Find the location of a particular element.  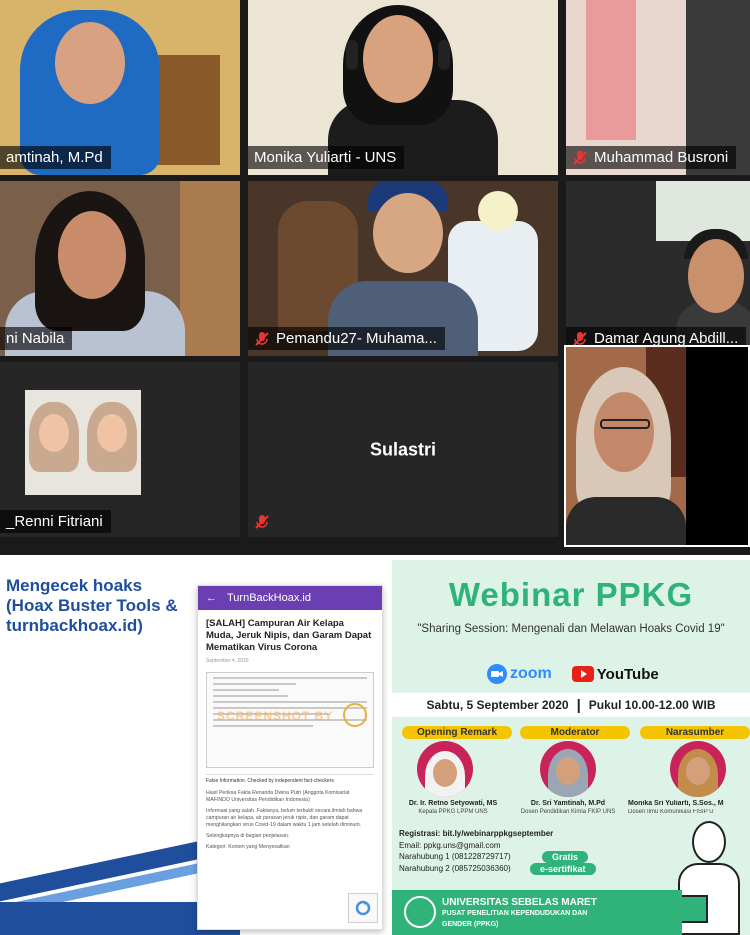

video-tile-1: amtinah, M.Pd is located at coordinates (120, 87).